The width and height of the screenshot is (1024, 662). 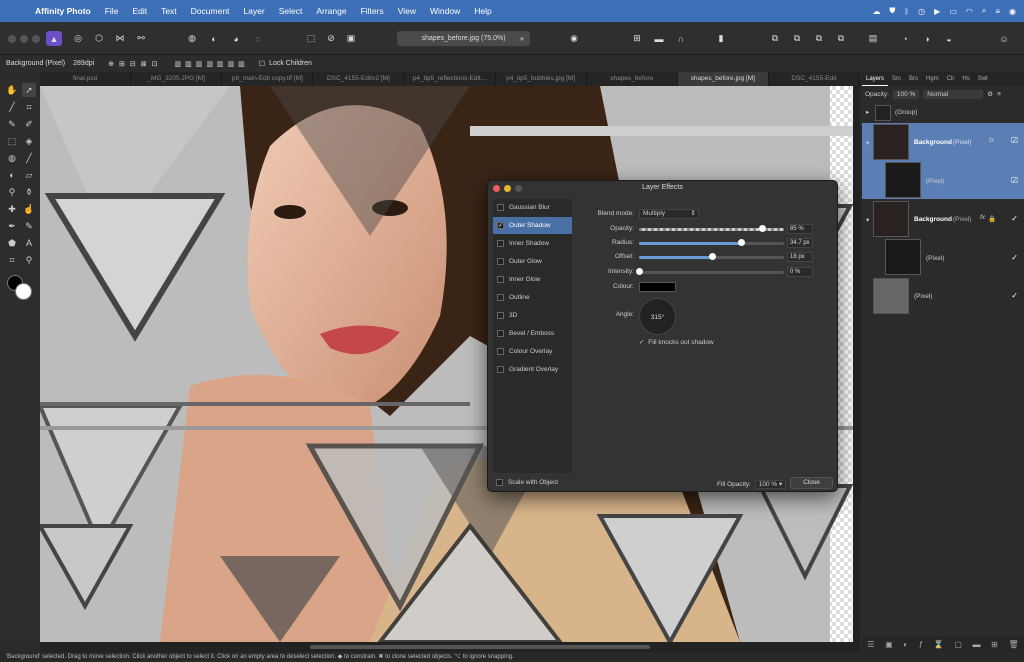 What do you see at coordinates (657, 316) in the screenshot?
I see `angle-dial: 315°` at bounding box center [657, 316].